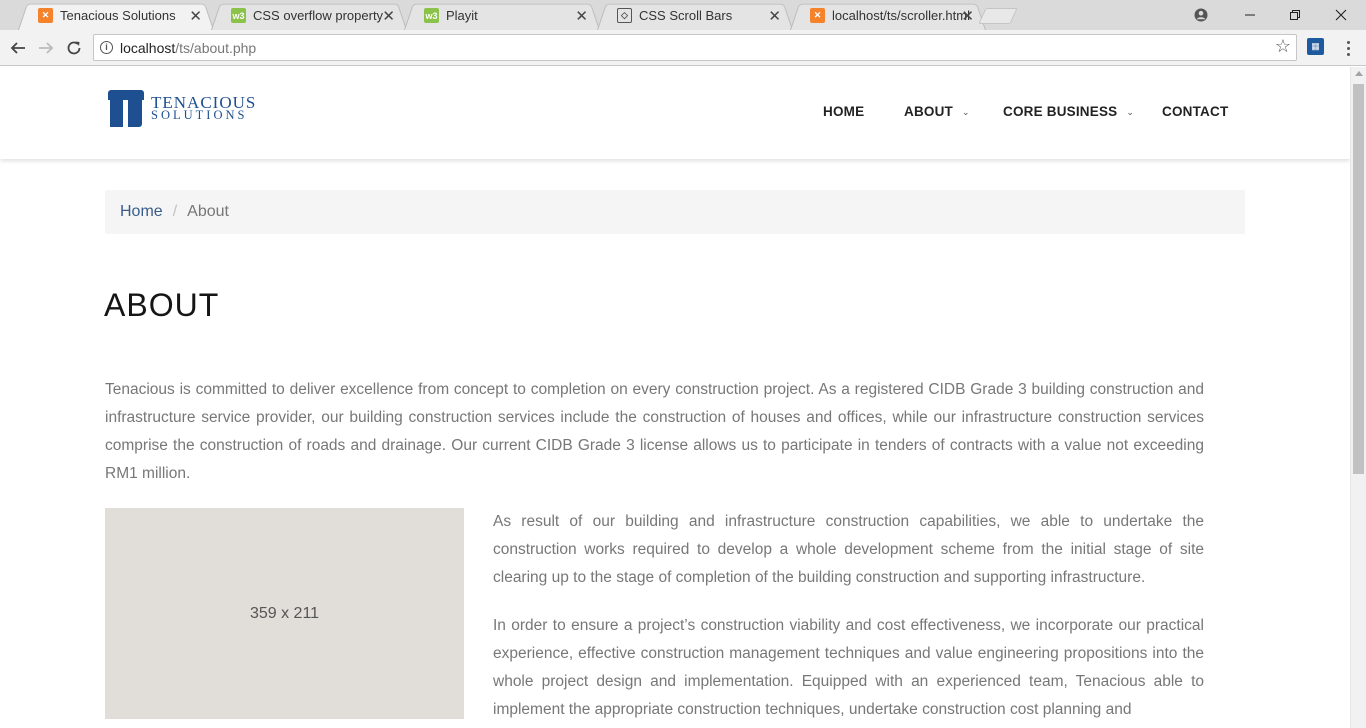 The height and width of the screenshot is (728, 1366). I want to click on tab-title: CSS Scroll Bars, so click(686, 15).